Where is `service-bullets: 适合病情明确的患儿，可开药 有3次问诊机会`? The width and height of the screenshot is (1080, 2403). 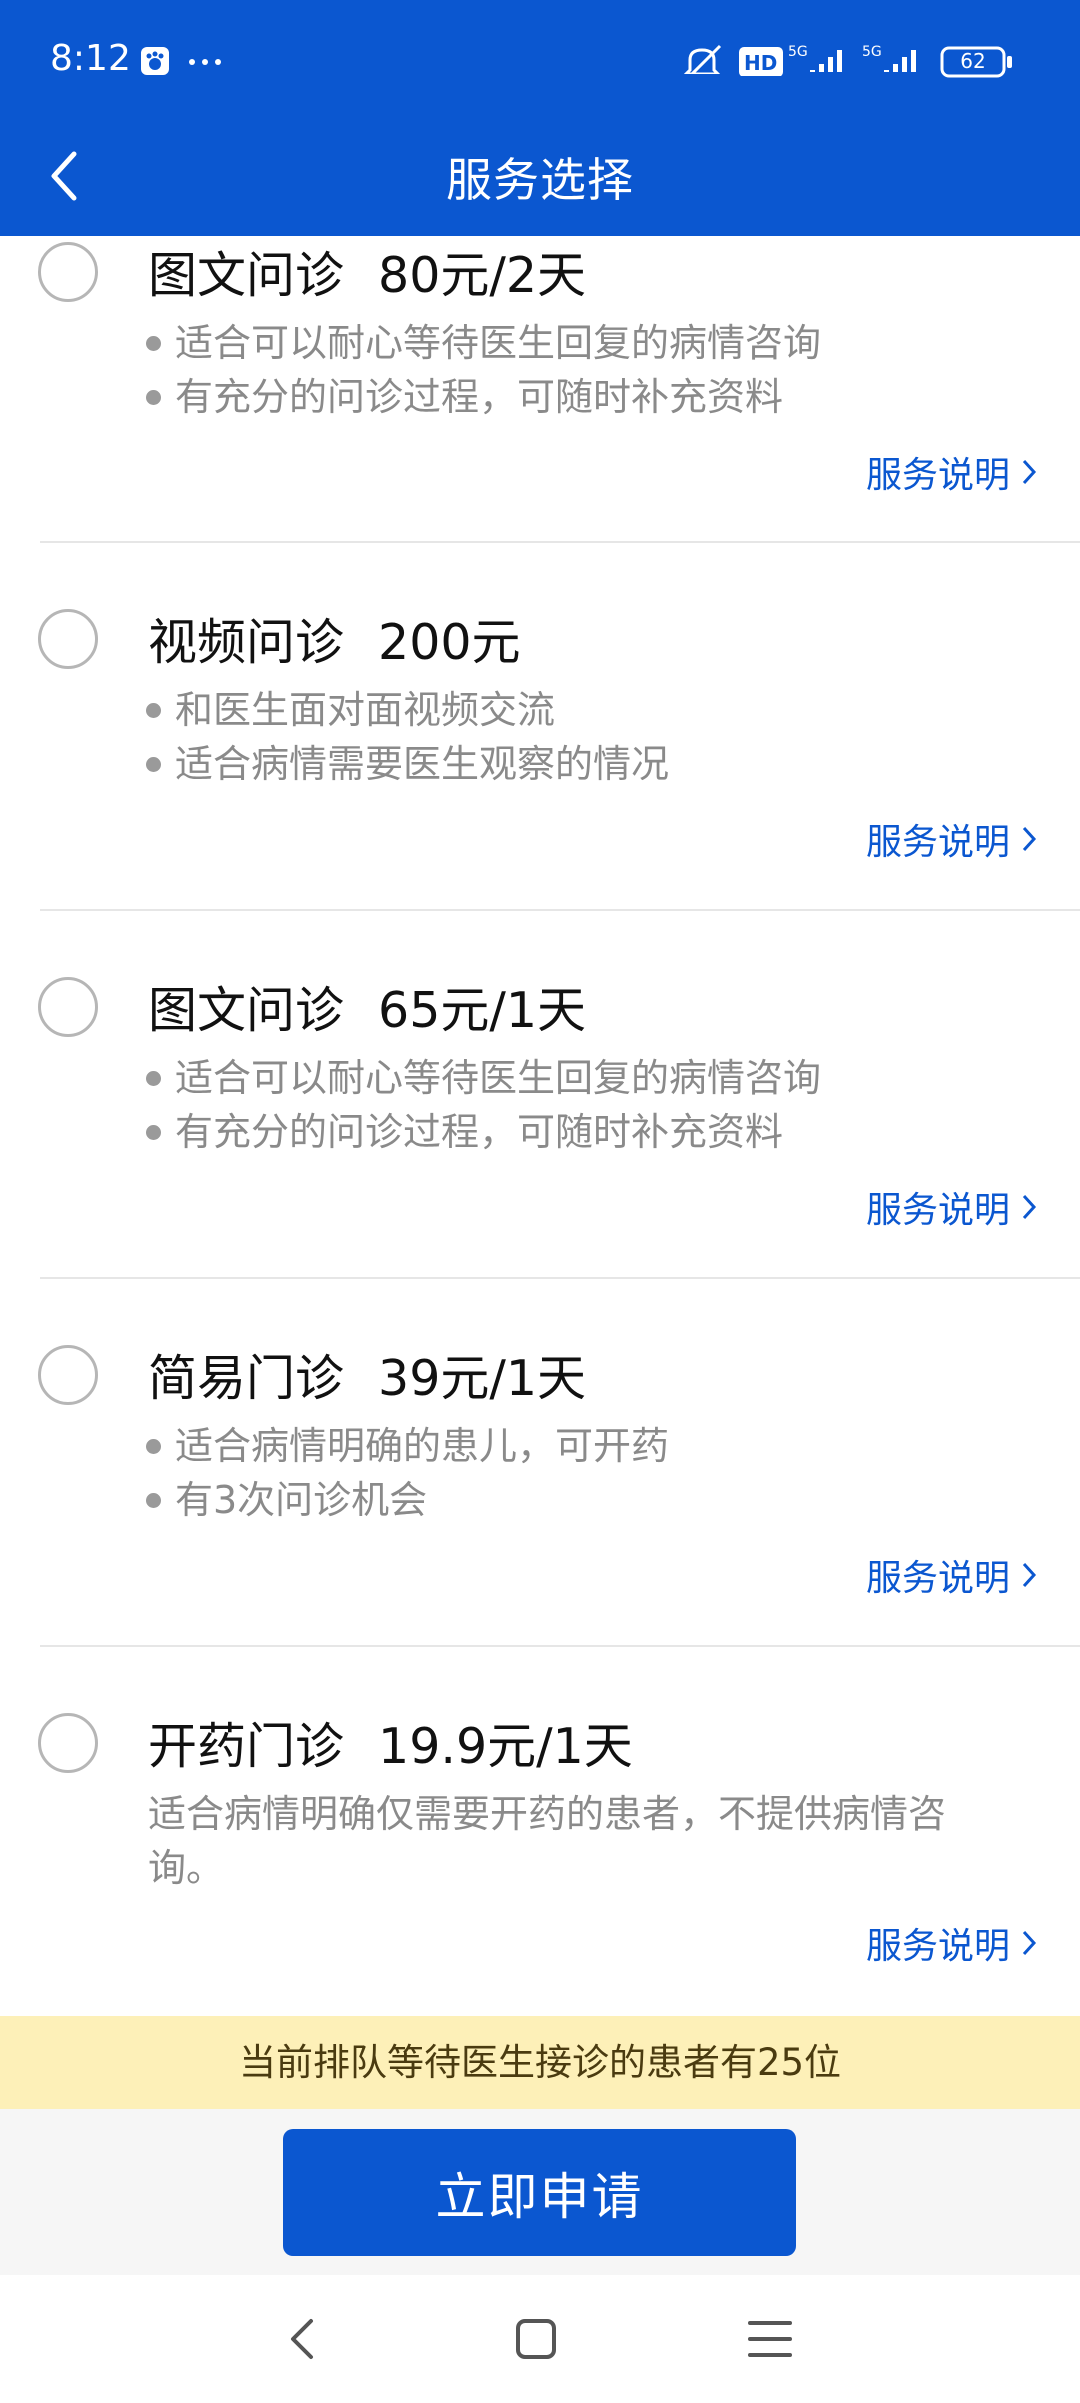 service-bullets: 适合病情明确的患儿，可开药 有3次问诊机会 is located at coordinates (407, 1473).